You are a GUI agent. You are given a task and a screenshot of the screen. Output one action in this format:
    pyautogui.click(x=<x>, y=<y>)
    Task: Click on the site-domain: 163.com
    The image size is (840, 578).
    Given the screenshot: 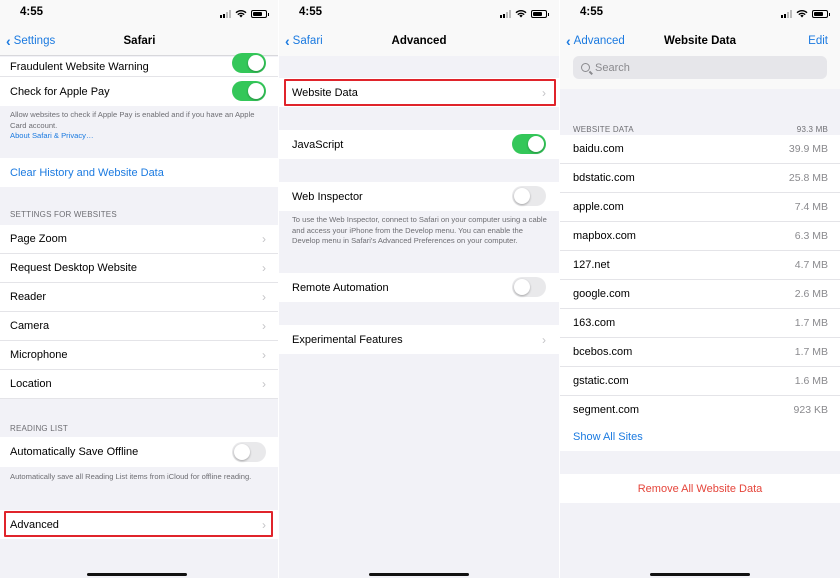 What is the action you would take?
    pyautogui.click(x=594, y=323)
    